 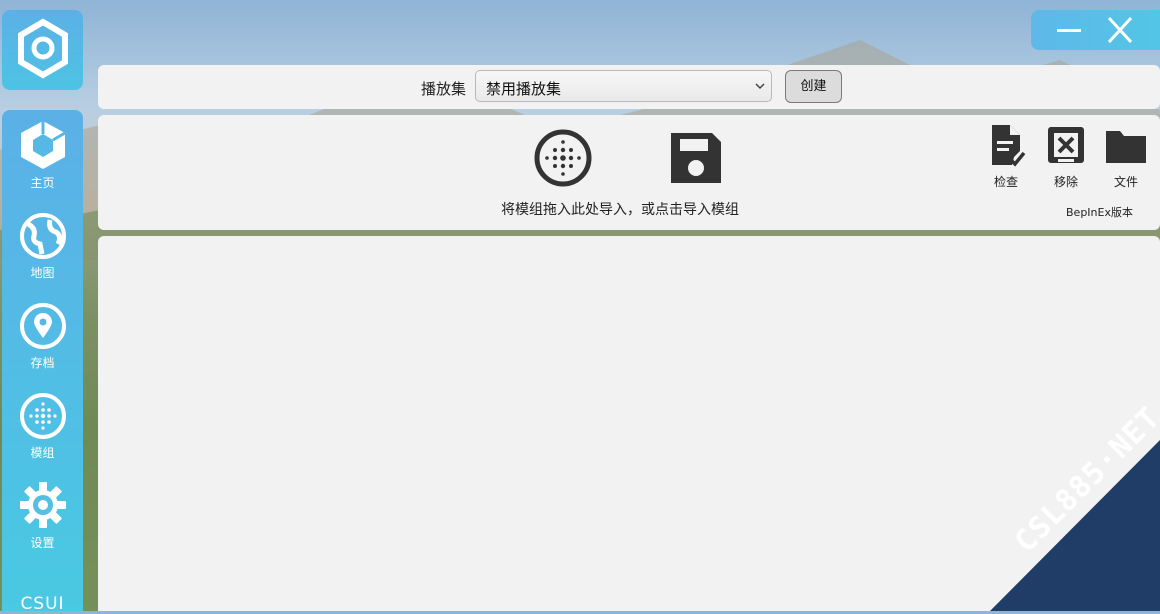 I want to click on app-logo, so click(x=42, y=50).